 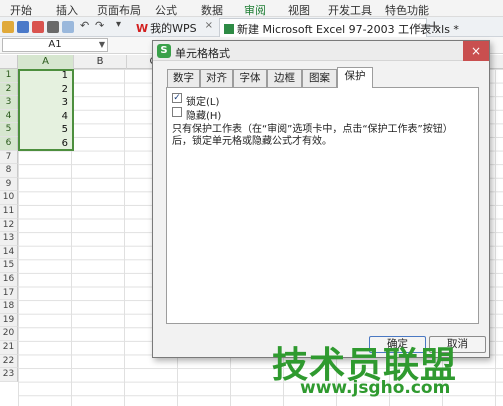 I want to click on tab-excel-label: 新建 Microsoft Excel 97-2003 工作表.xls *, so click(x=348, y=29).